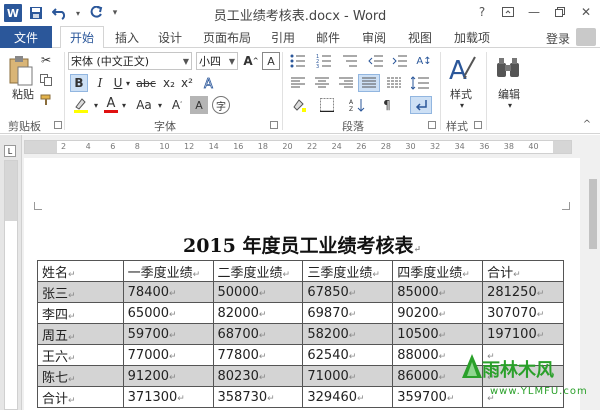  What do you see at coordinates (100, 83) in the screenshot?
I see `italic-button: I` at bounding box center [100, 83].